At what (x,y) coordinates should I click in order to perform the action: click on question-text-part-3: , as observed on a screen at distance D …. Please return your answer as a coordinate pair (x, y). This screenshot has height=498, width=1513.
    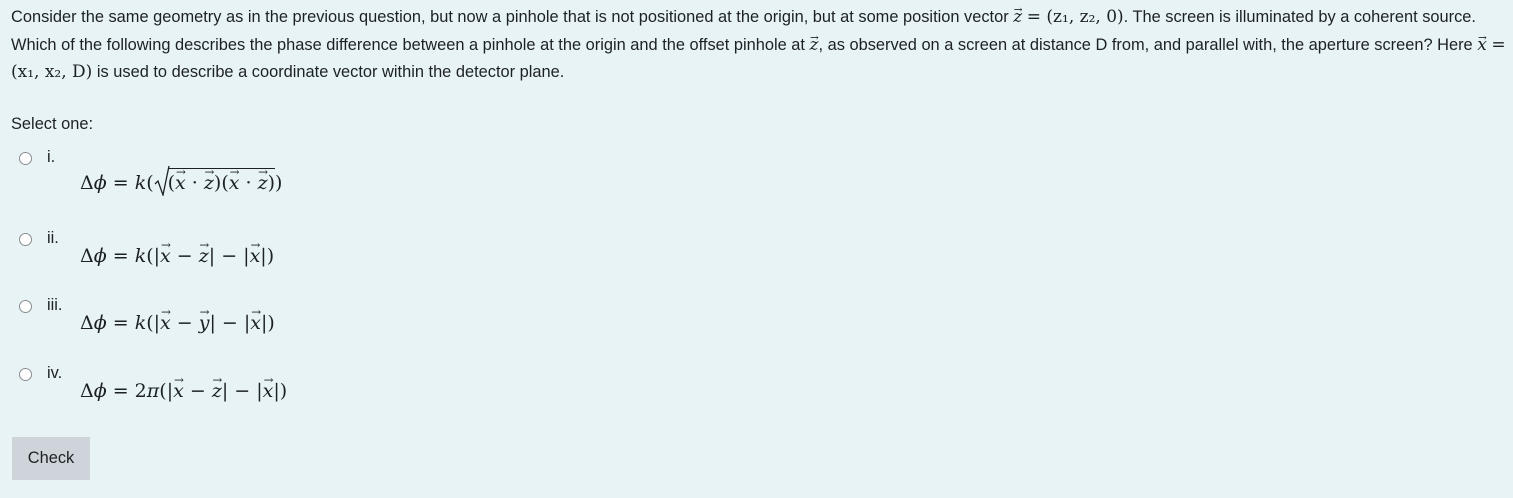
    Looking at the image, I should click on (1148, 44).